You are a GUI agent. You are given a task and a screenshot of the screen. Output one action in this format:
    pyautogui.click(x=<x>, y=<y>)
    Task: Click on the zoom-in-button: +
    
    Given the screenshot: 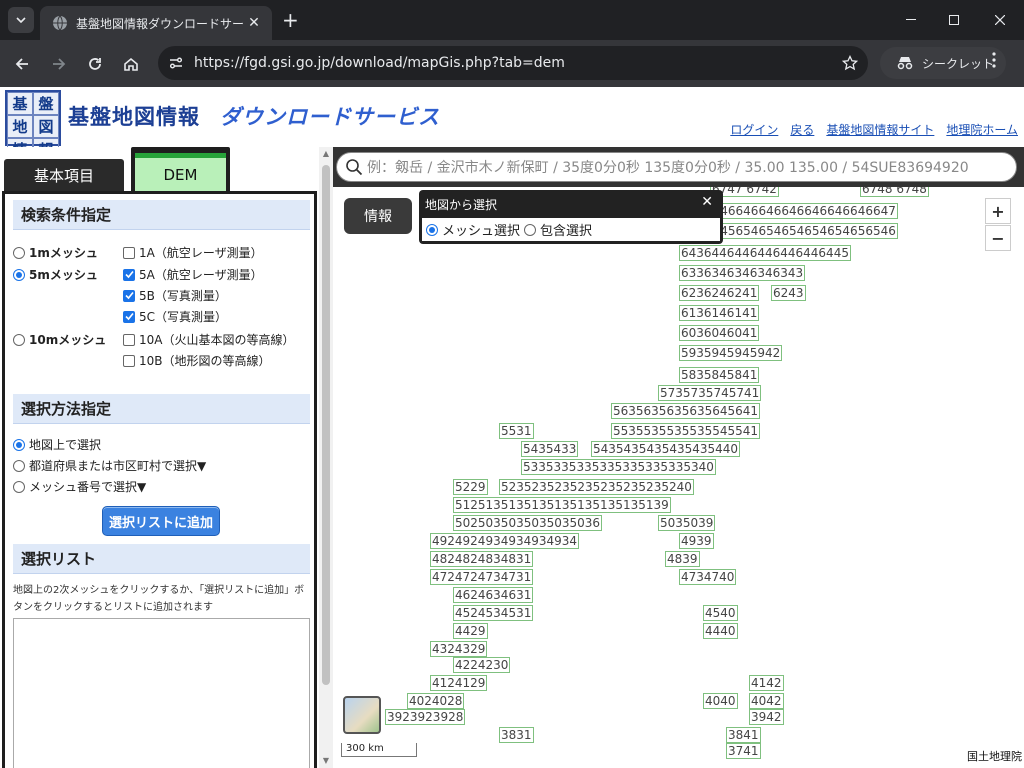 What is the action you would take?
    pyautogui.click(x=998, y=211)
    